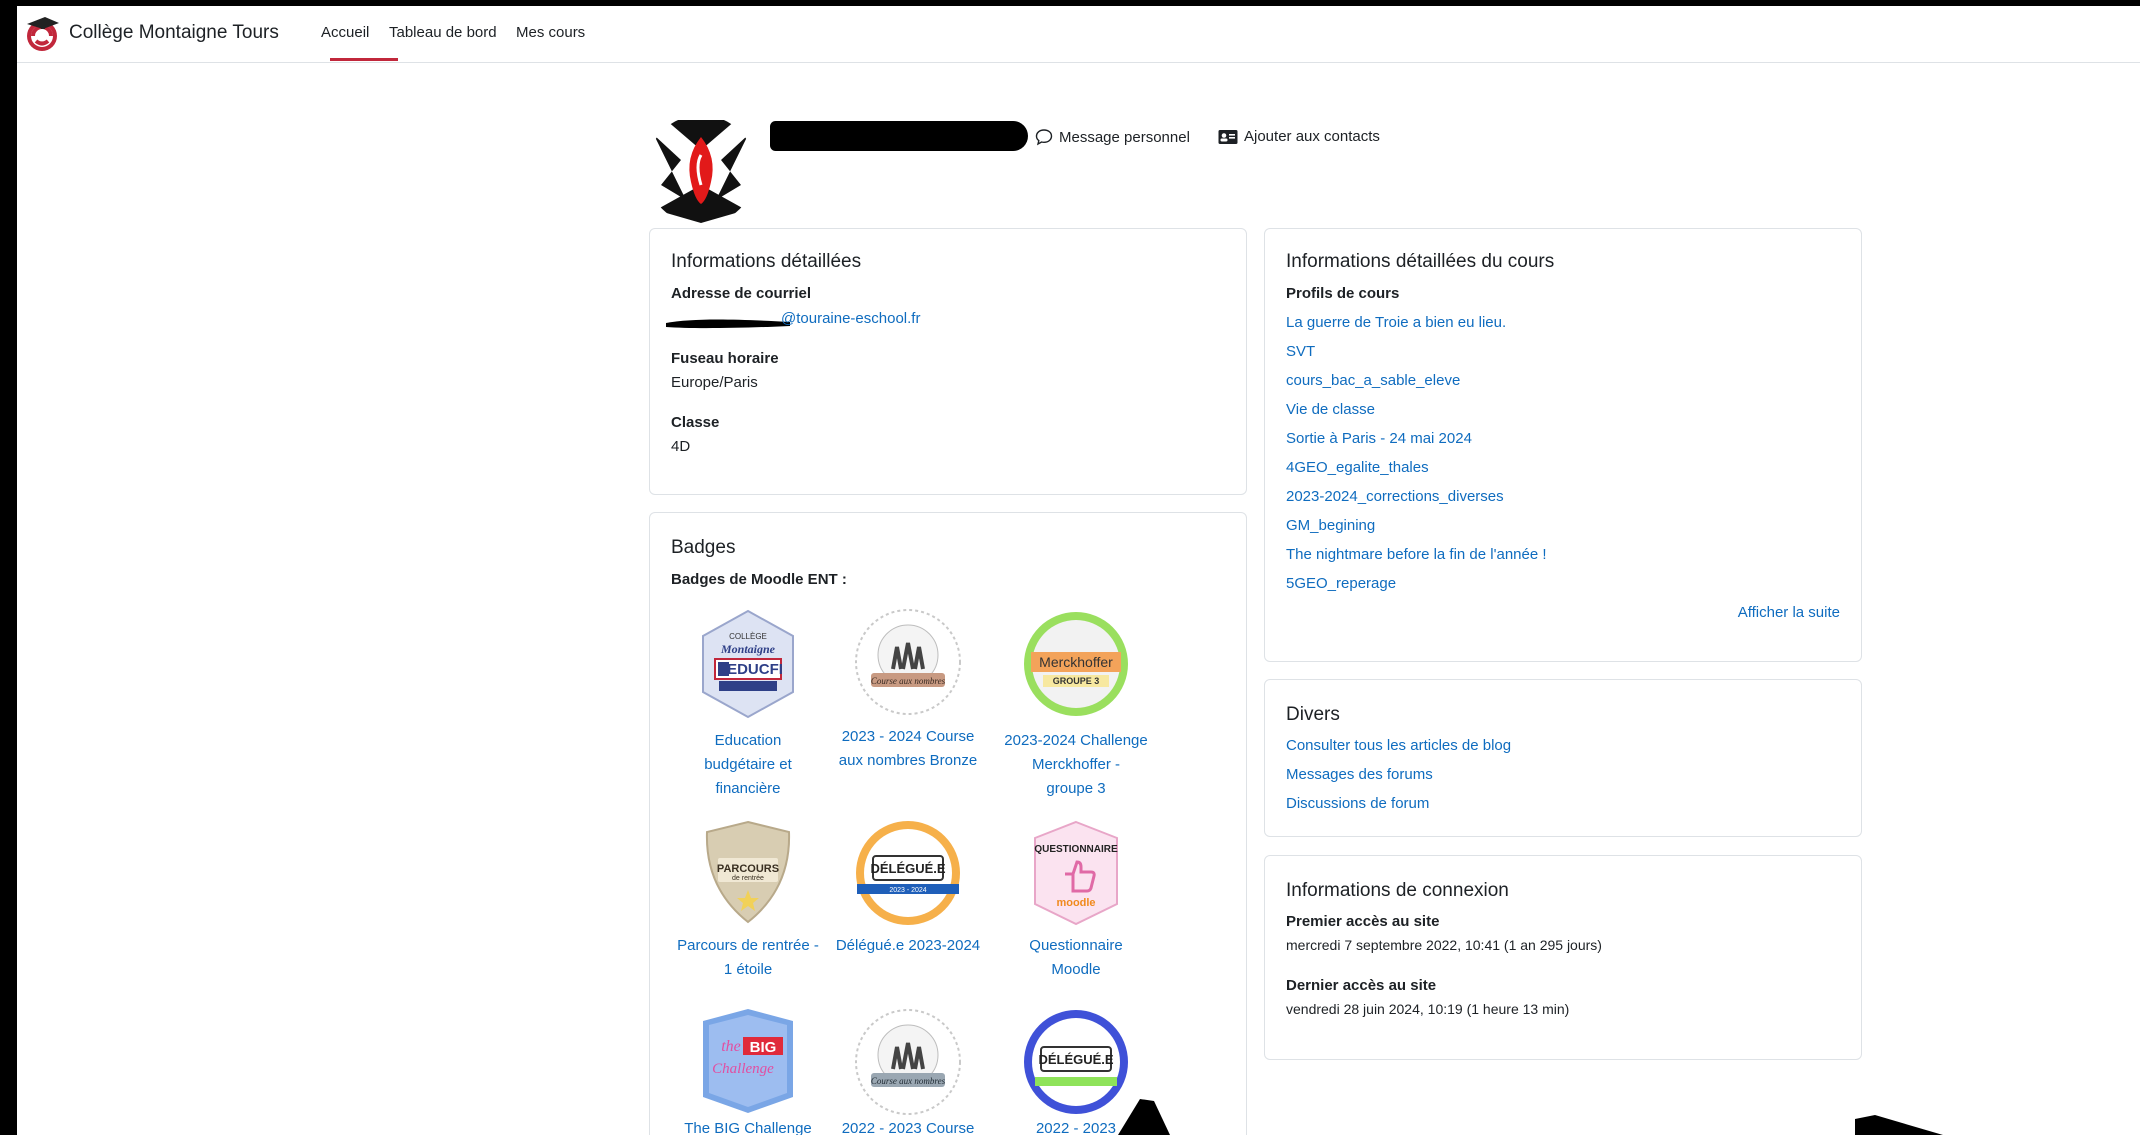 This screenshot has width=2140, height=1135. What do you see at coordinates (1416, 554) in the screenshot?
I see `course-link: The nightmare before la fin de l'année !` at bounding box center [1416, 554].